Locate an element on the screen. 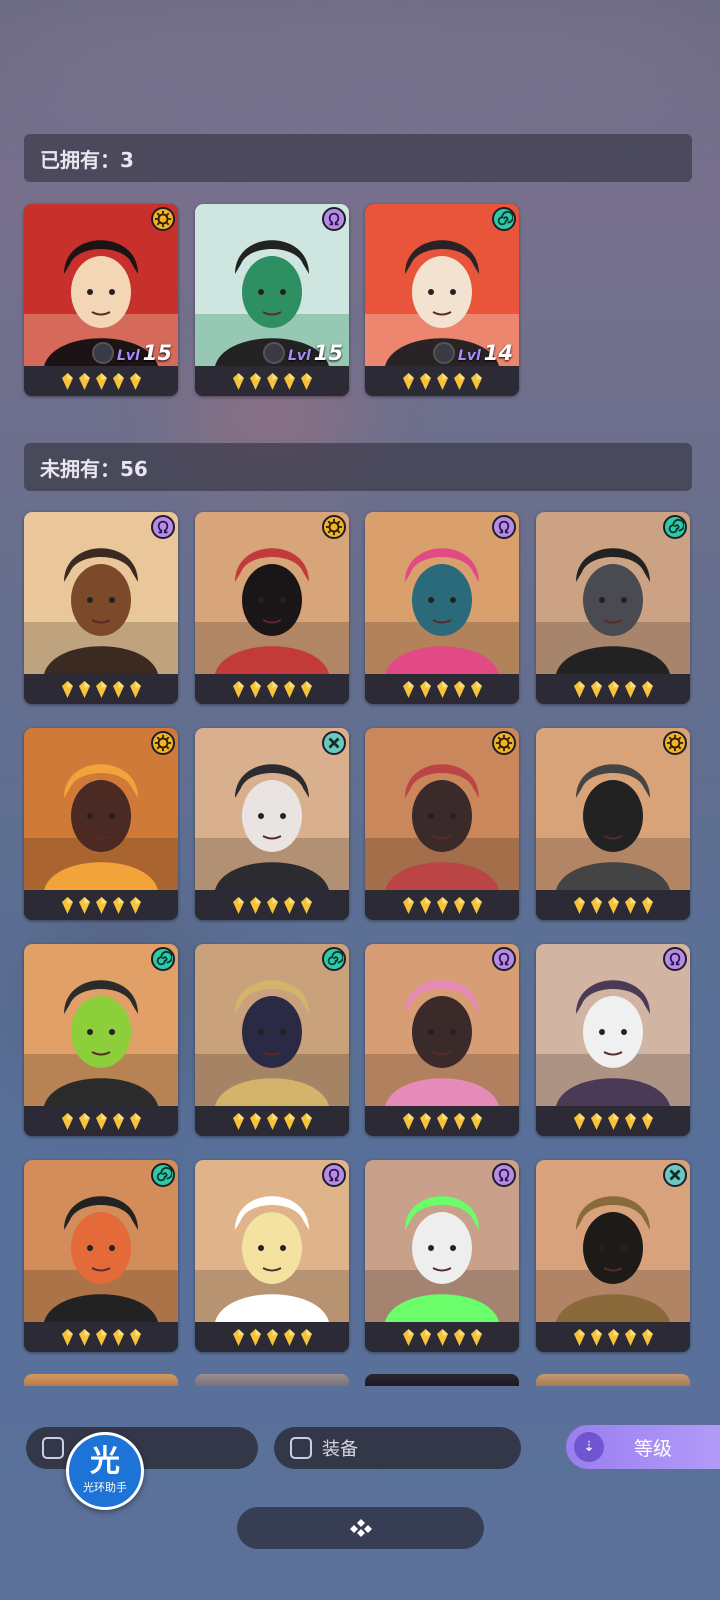 This screenshot has height=1600, width=720. level-sort-button: ⇣ 等级 is located at coordinates (643, 1447).